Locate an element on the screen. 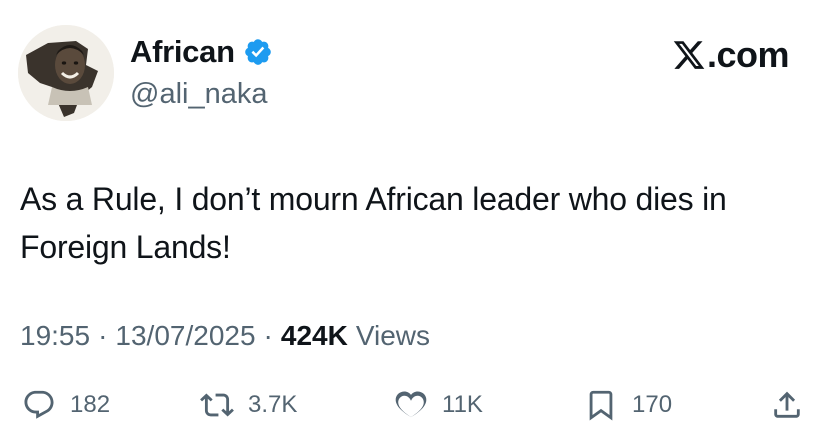  share-button is located at coordinates (787, 405).